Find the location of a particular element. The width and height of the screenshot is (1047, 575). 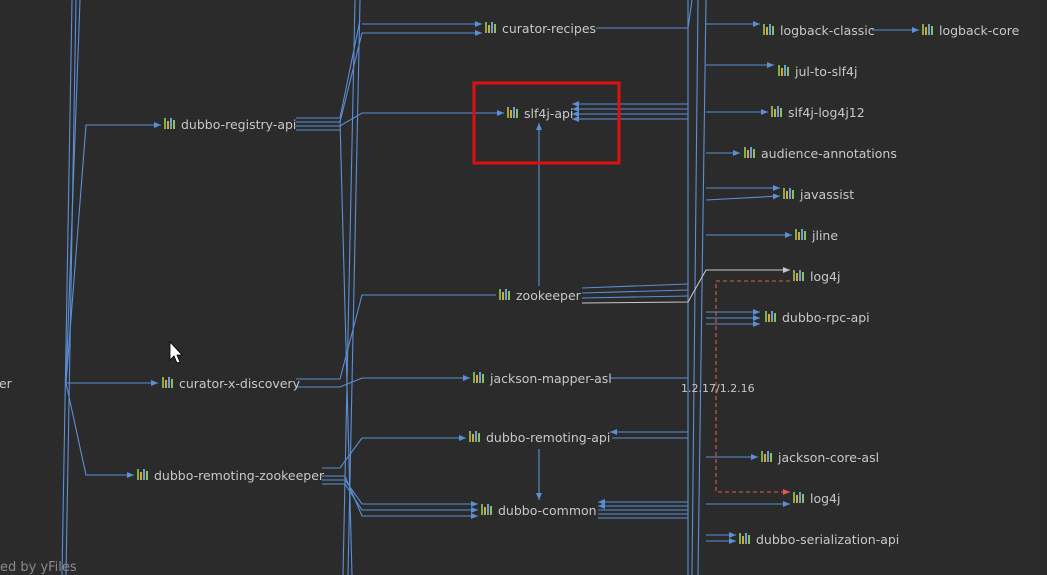

node-curator-recipes: curator-recipes is located at coordinates (540, 28).